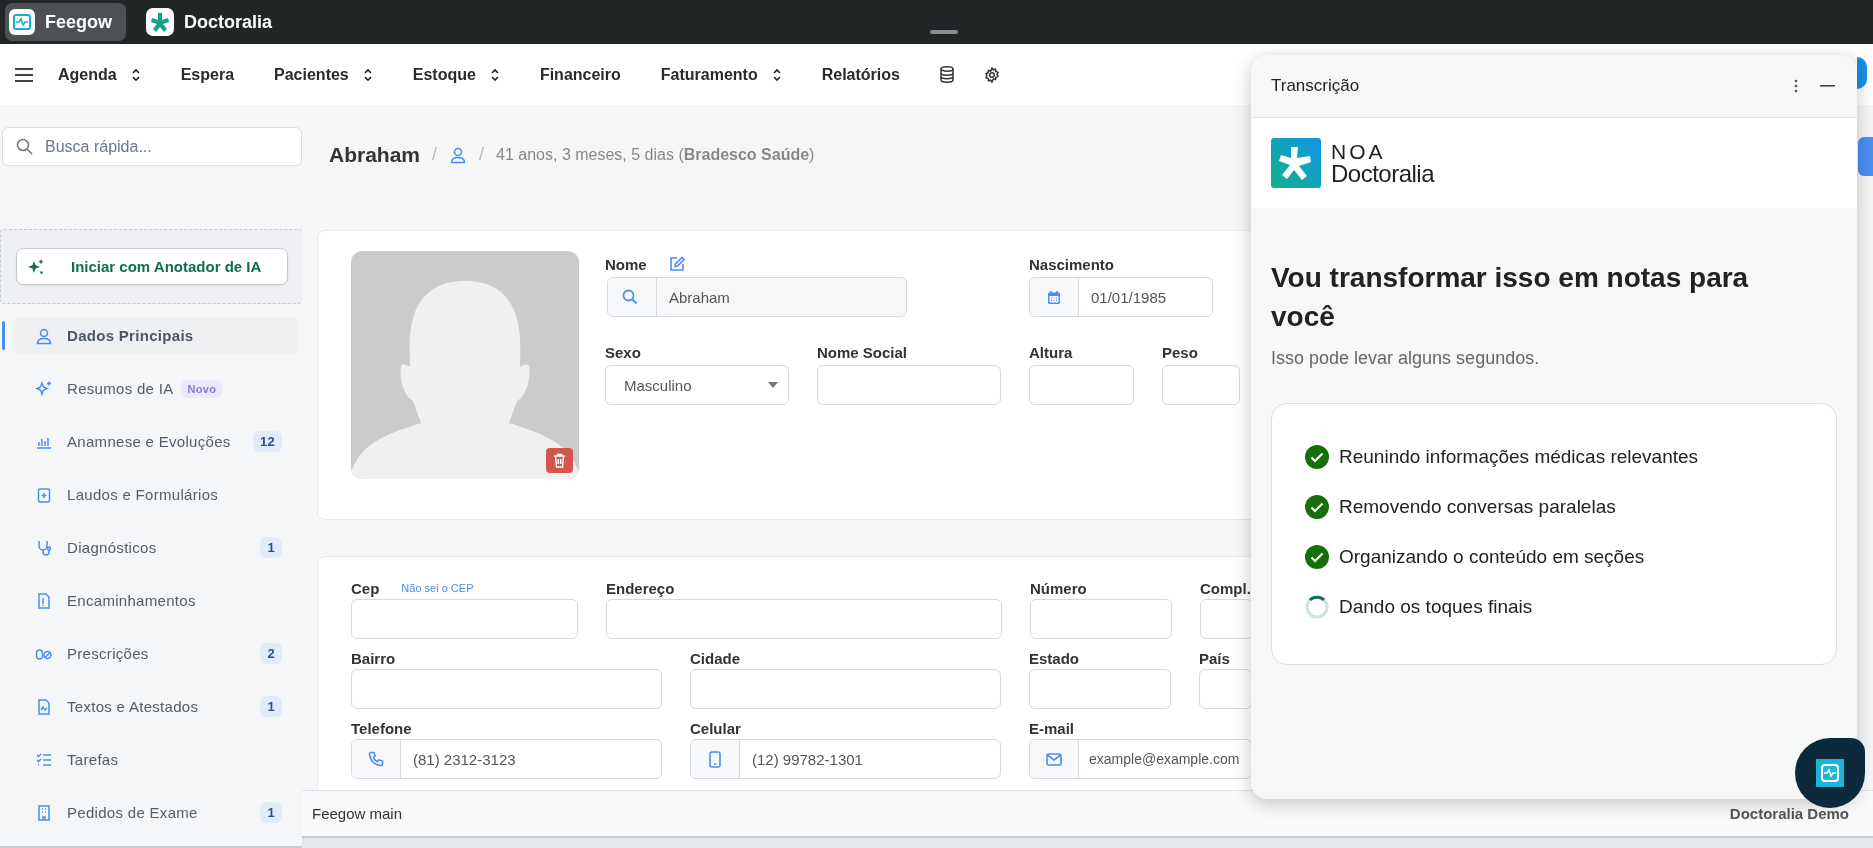 Image resolution: width=1873 pixels, height=848 pixels. I want to click on account-name: Doctoralia Demo, so click(1789, 813).